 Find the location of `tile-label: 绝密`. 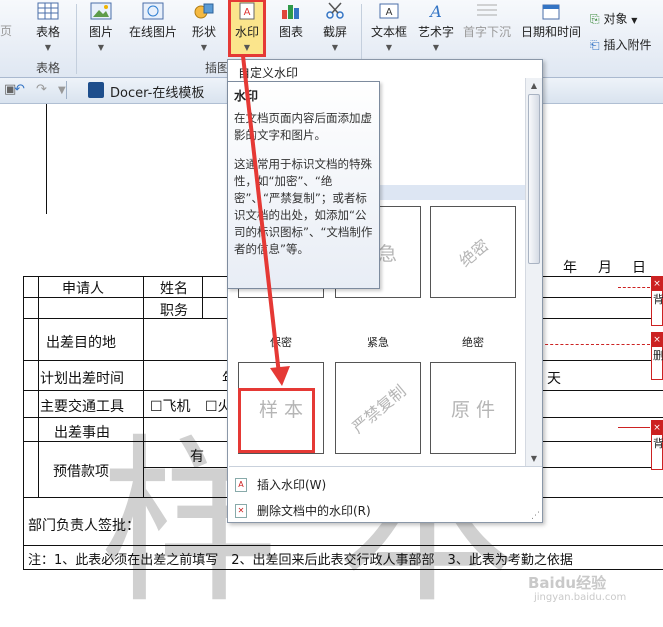

tile-label: 绝密 is located at coordinates (473, 342).